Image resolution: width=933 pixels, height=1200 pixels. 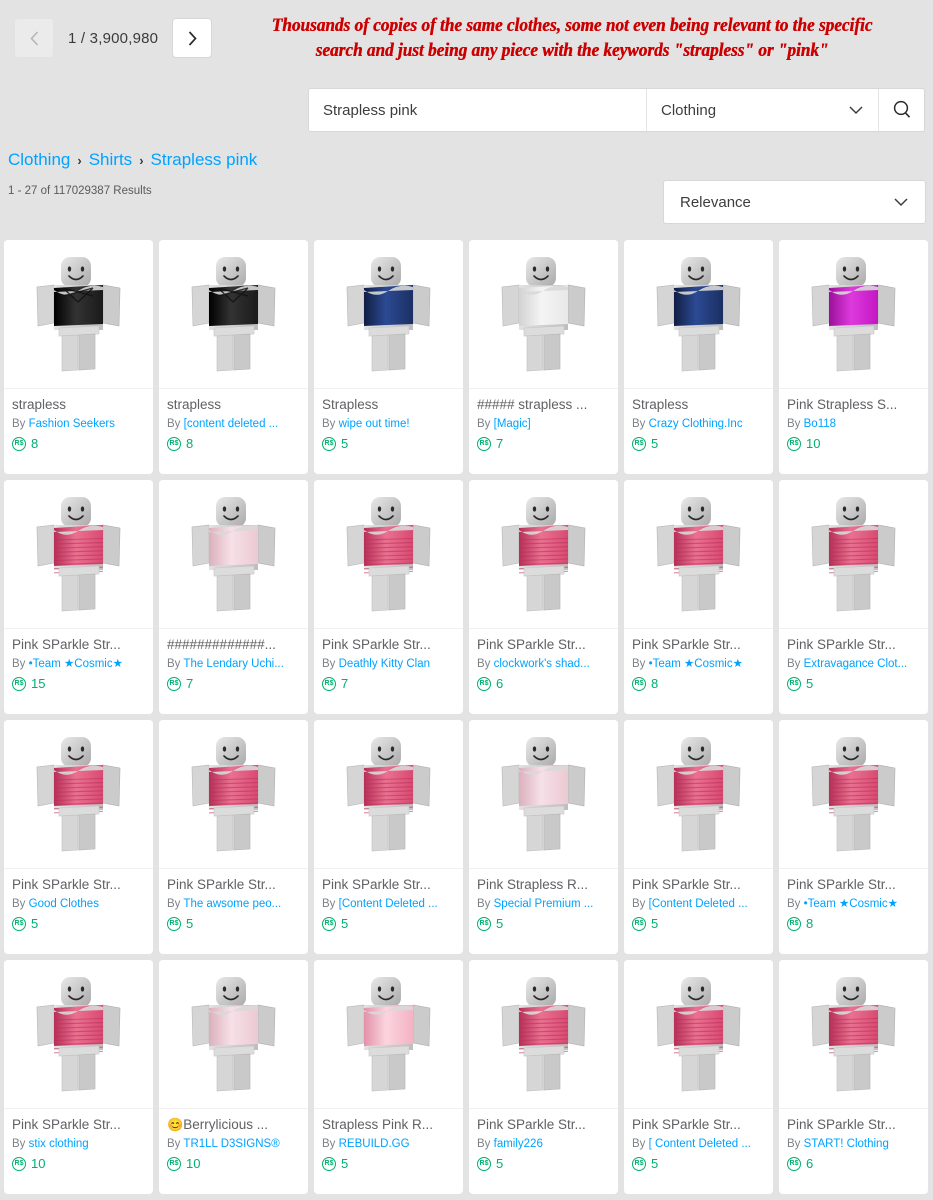 I want to click on item-card: ##### strapless ... By [Magic] R$ 7, so click(x=543, y=357).